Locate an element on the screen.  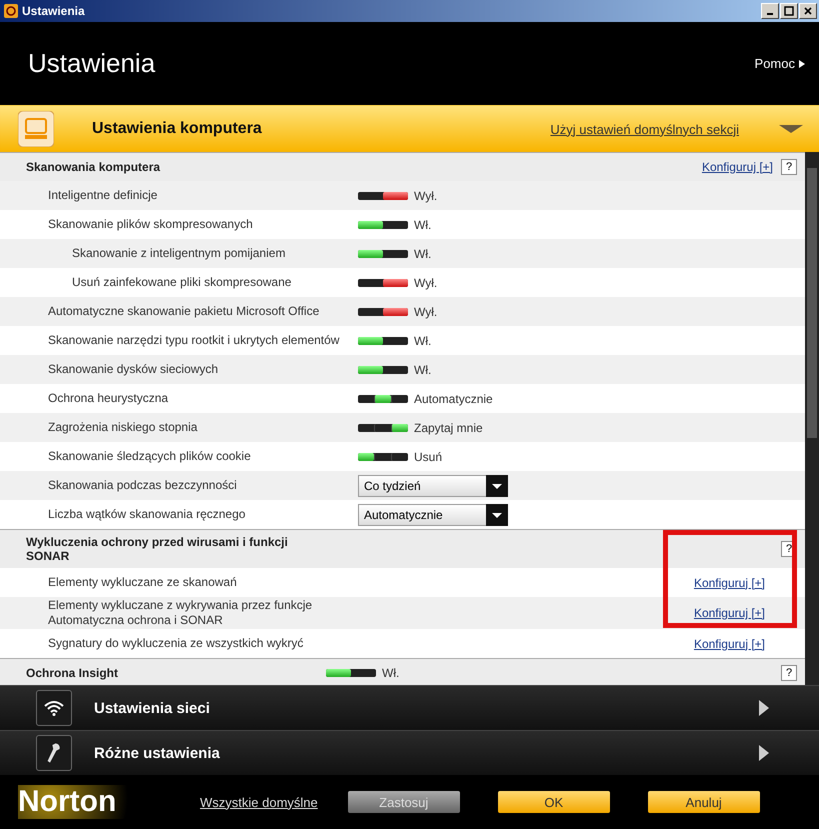
group-title: Różne ustawienia is located at coordinates (157, 753).